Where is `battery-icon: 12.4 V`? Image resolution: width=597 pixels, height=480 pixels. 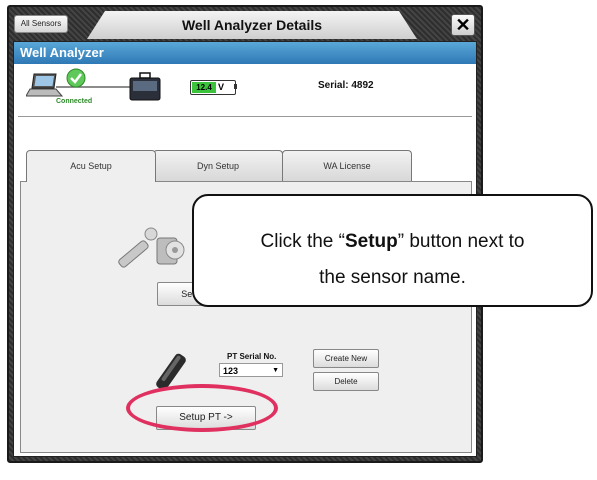 battery-icon: 12.4 V is located at coordinates (213, 87).